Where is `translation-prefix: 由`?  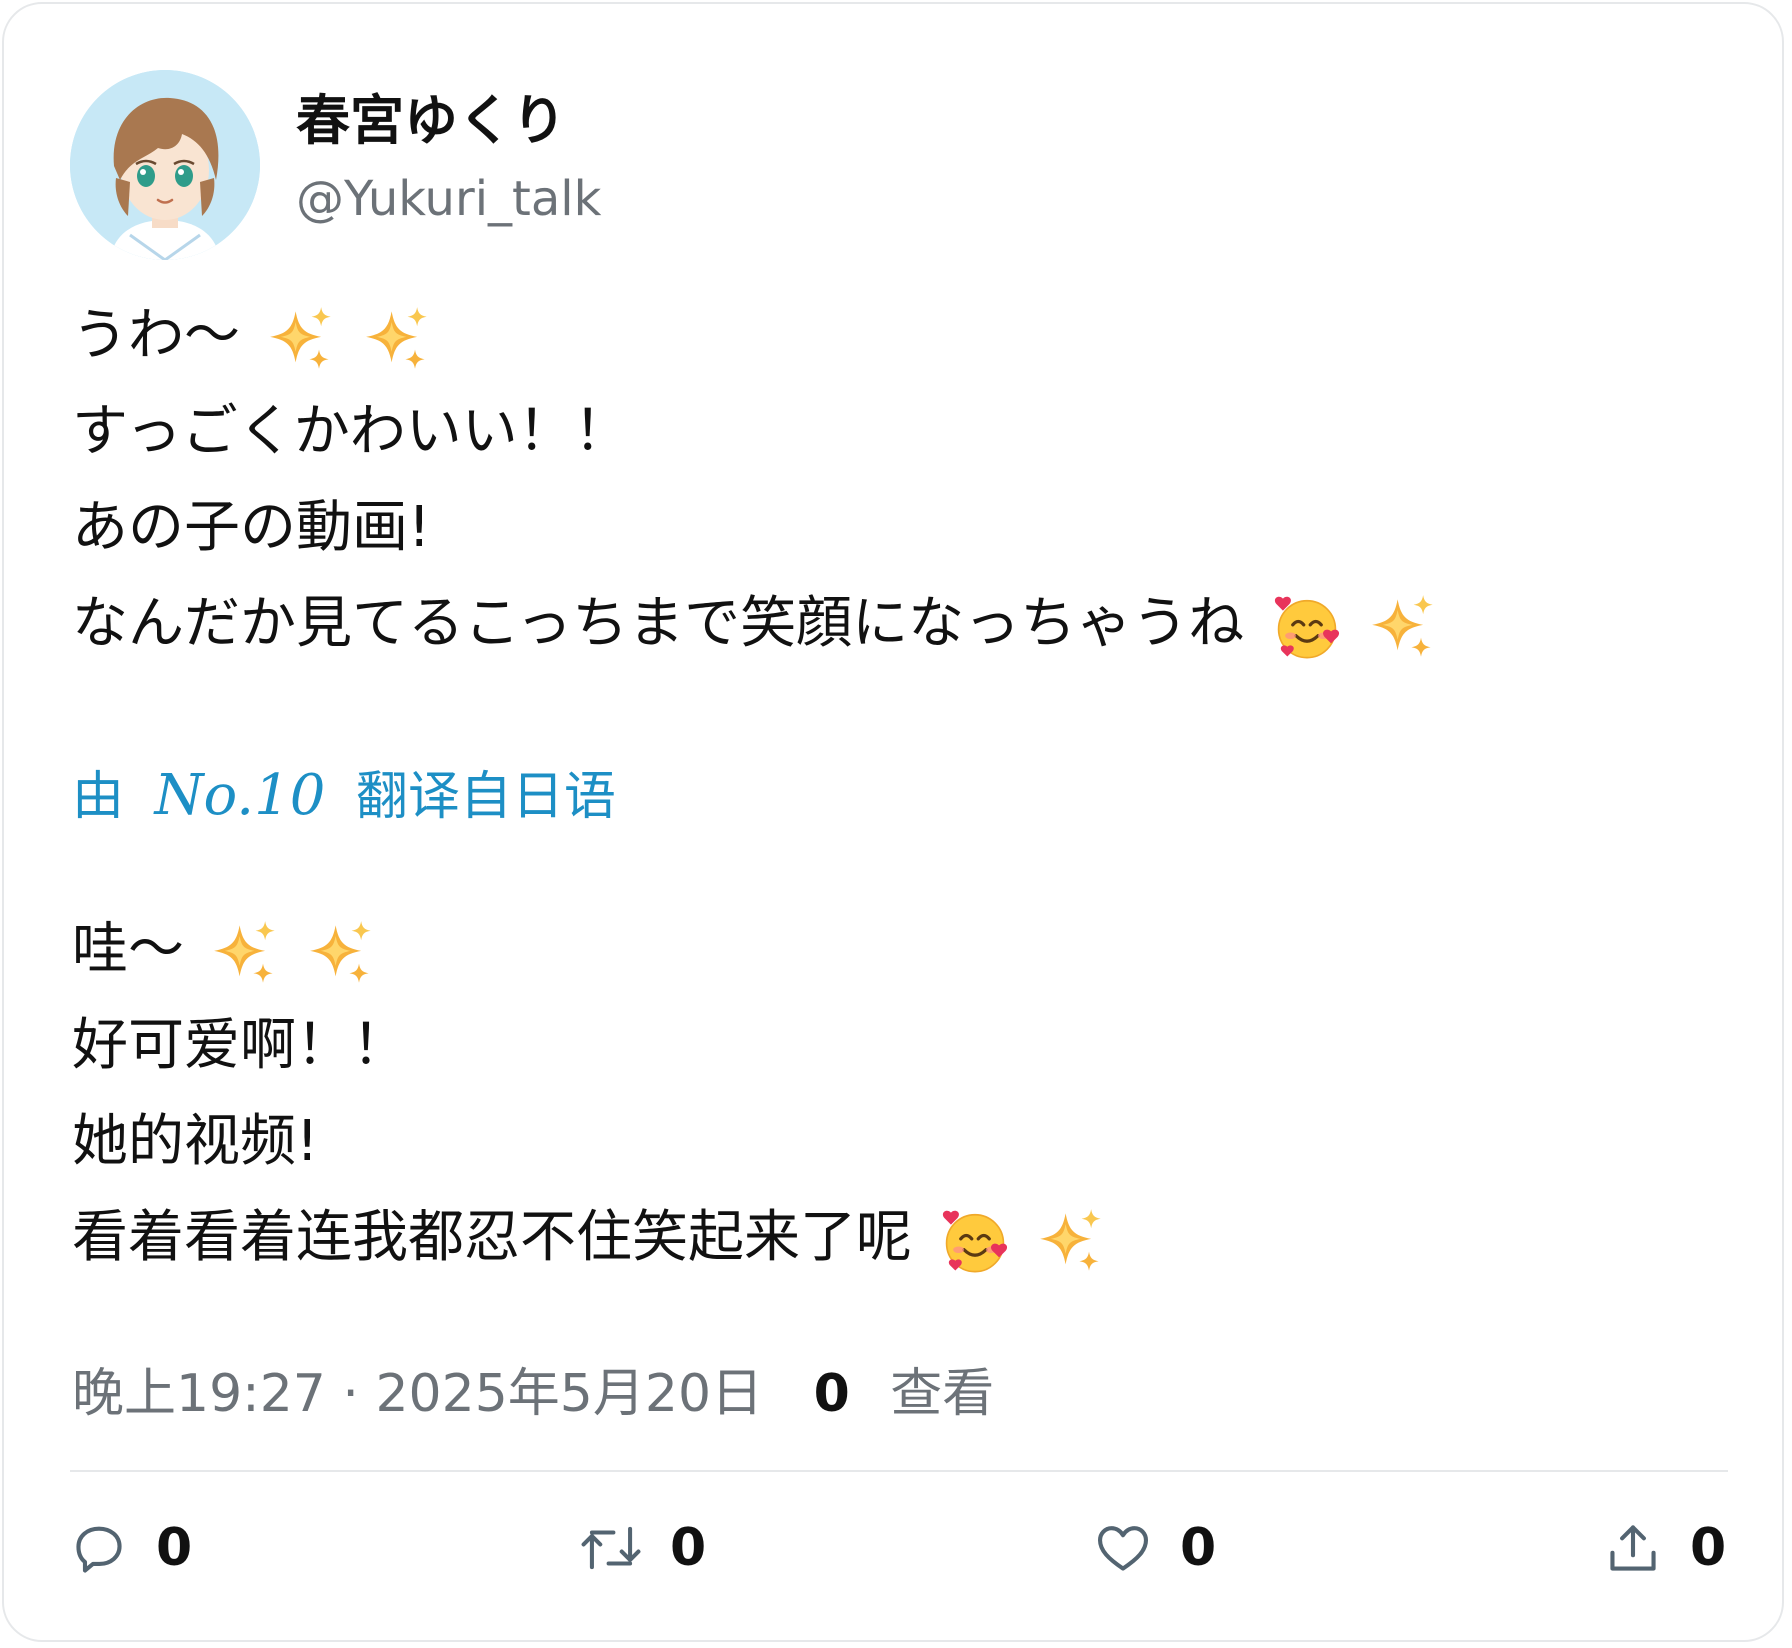
translation-prefix: 由 is located at coordinates (98, 797).